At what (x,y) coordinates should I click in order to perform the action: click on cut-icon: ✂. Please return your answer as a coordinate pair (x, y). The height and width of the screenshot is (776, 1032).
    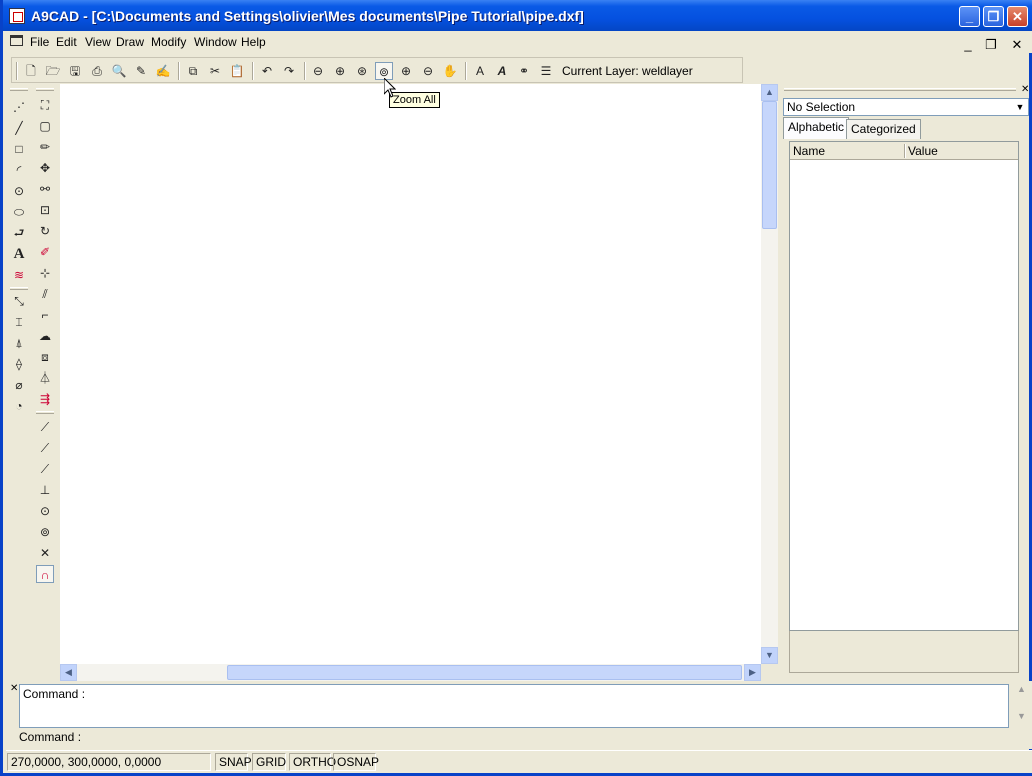
    Looking at the image, I should click on (215, 71).